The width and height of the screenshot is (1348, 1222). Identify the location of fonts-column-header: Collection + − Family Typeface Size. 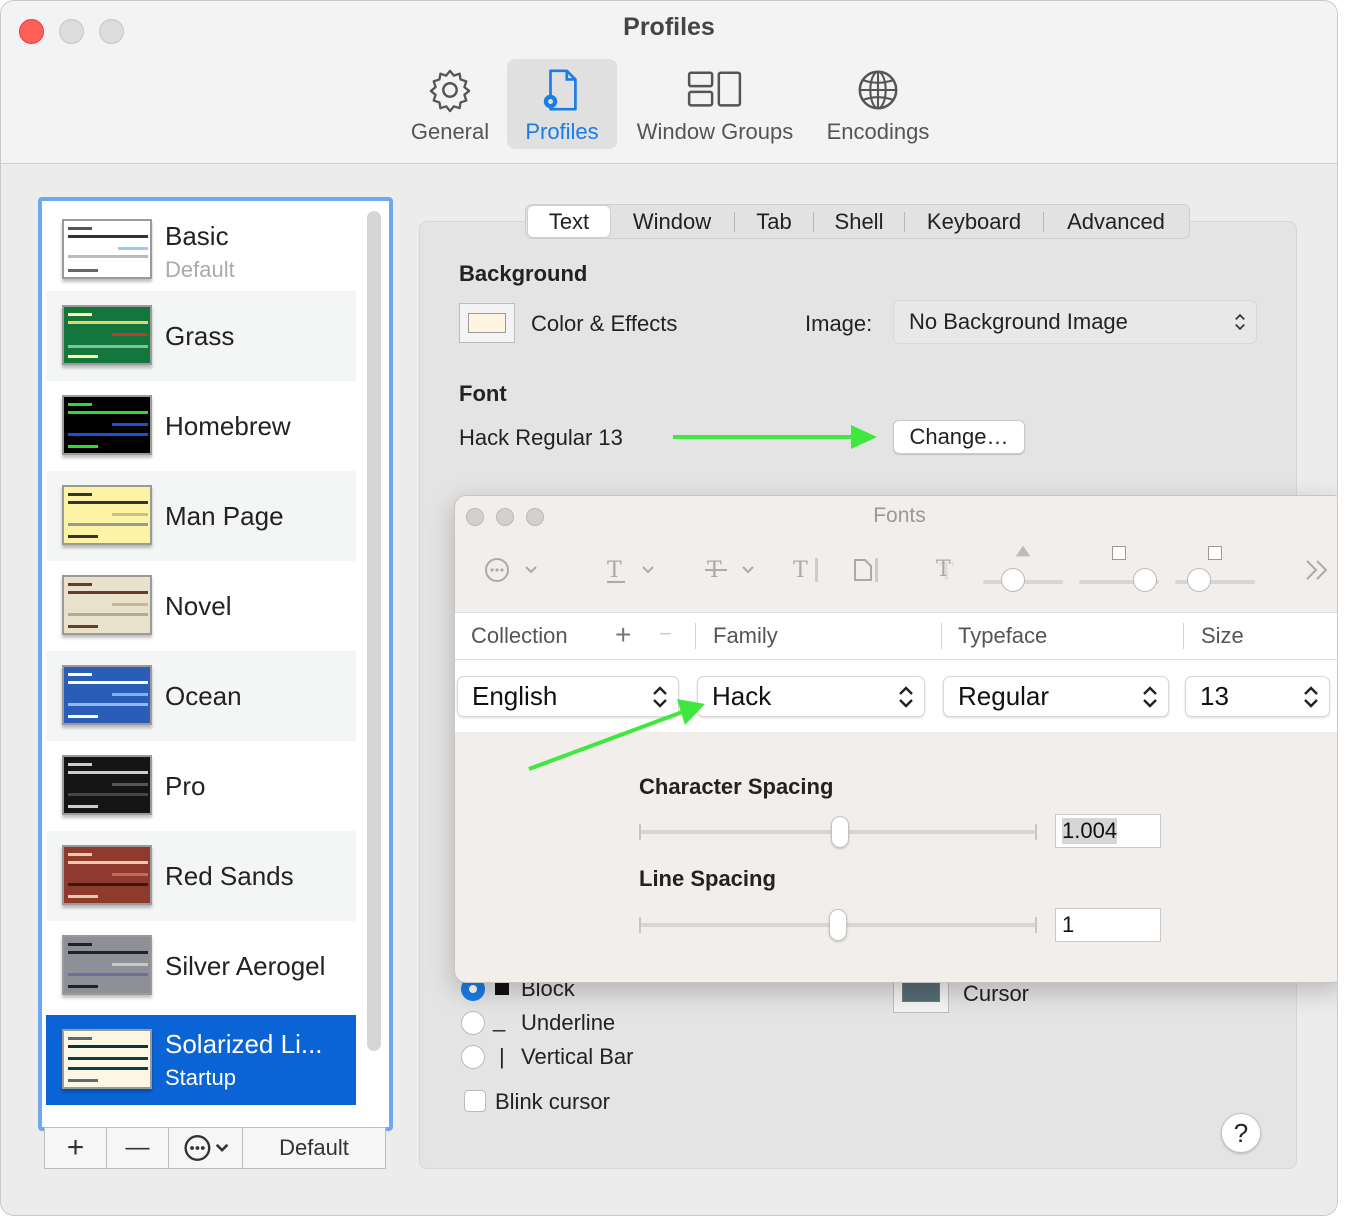
(896, 636).